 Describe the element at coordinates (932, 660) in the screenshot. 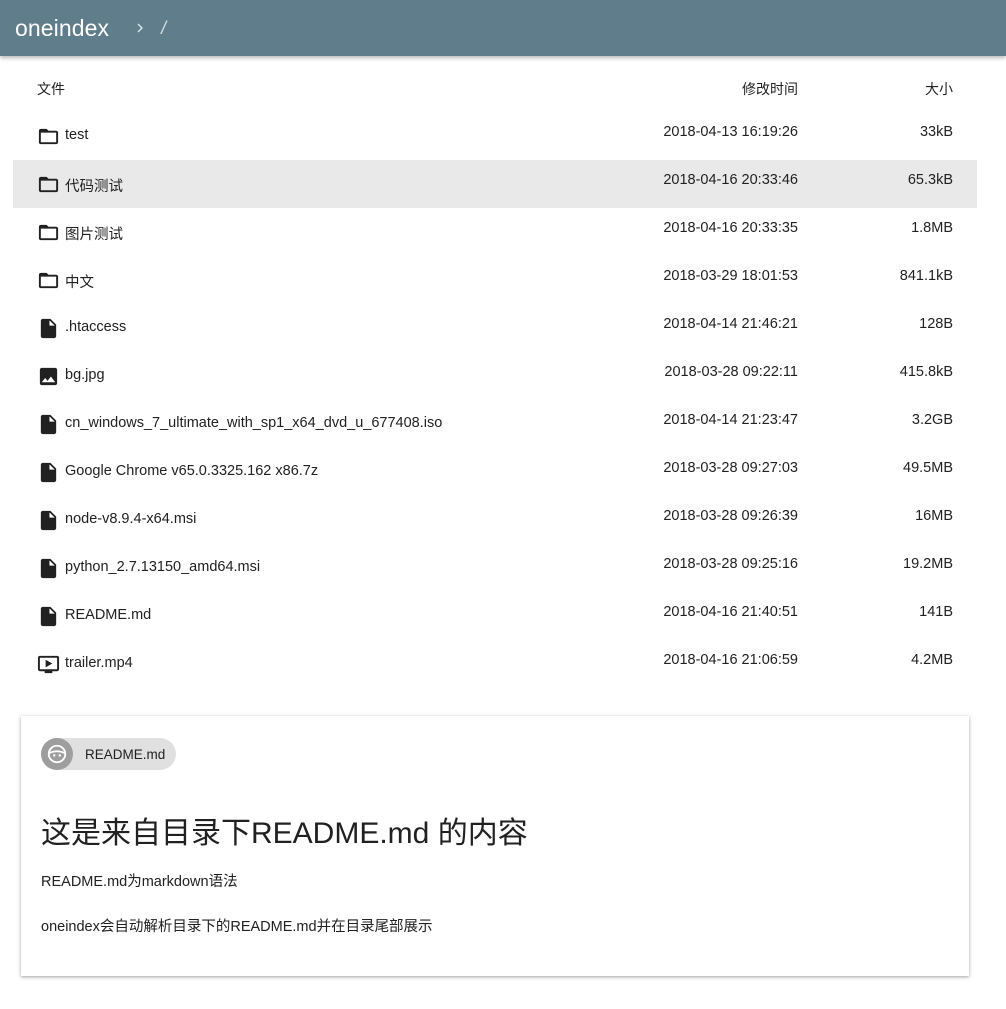

I see `file-size: 4.2MB` at that location.